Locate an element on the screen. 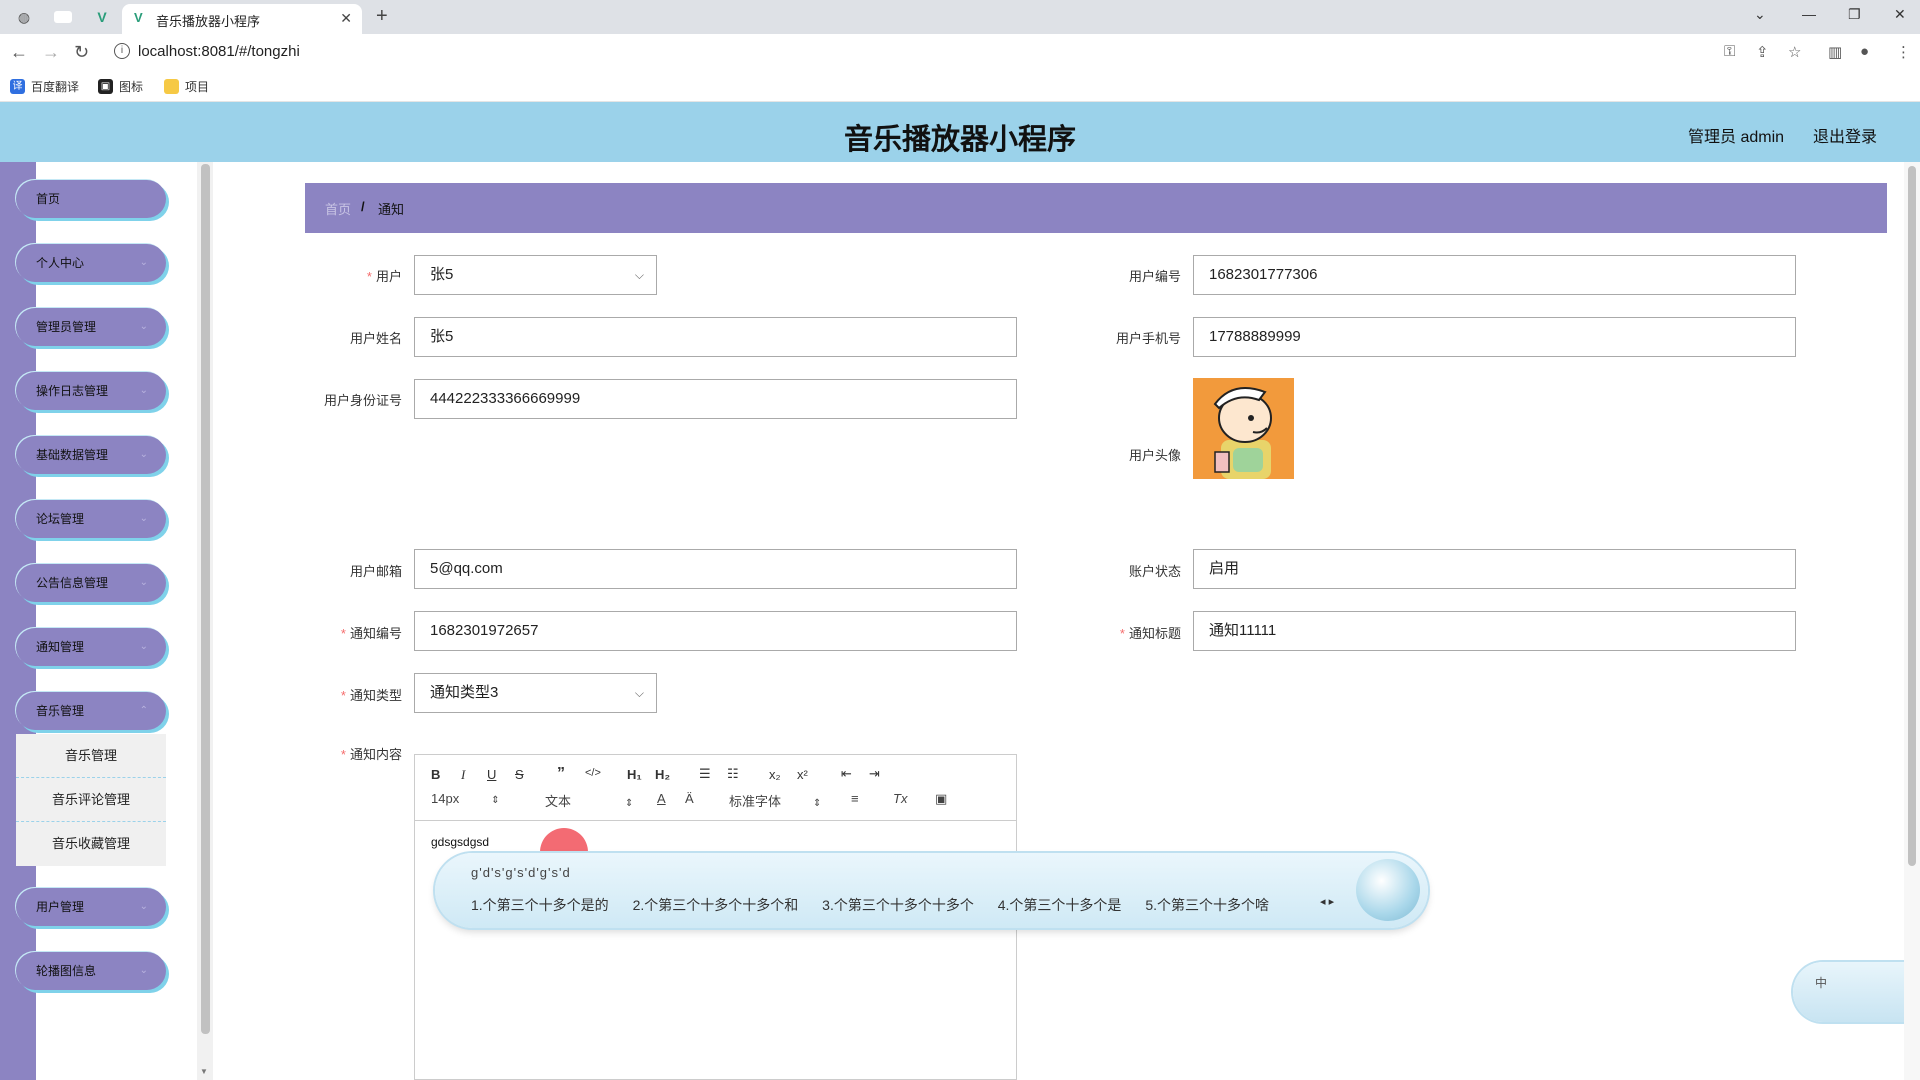  user-phone-field: 17788889999 is located at coordinates (1494, 337).